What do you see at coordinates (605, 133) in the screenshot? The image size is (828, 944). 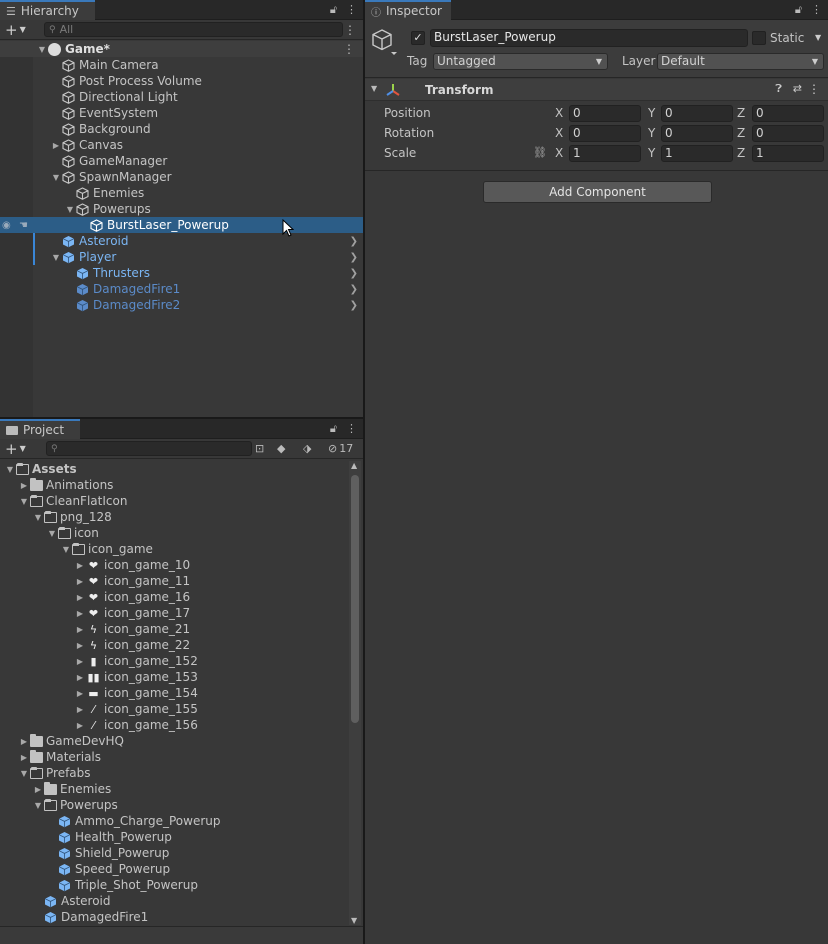 I see `rotation-x-field: 0` at bounding box center [605, 133].